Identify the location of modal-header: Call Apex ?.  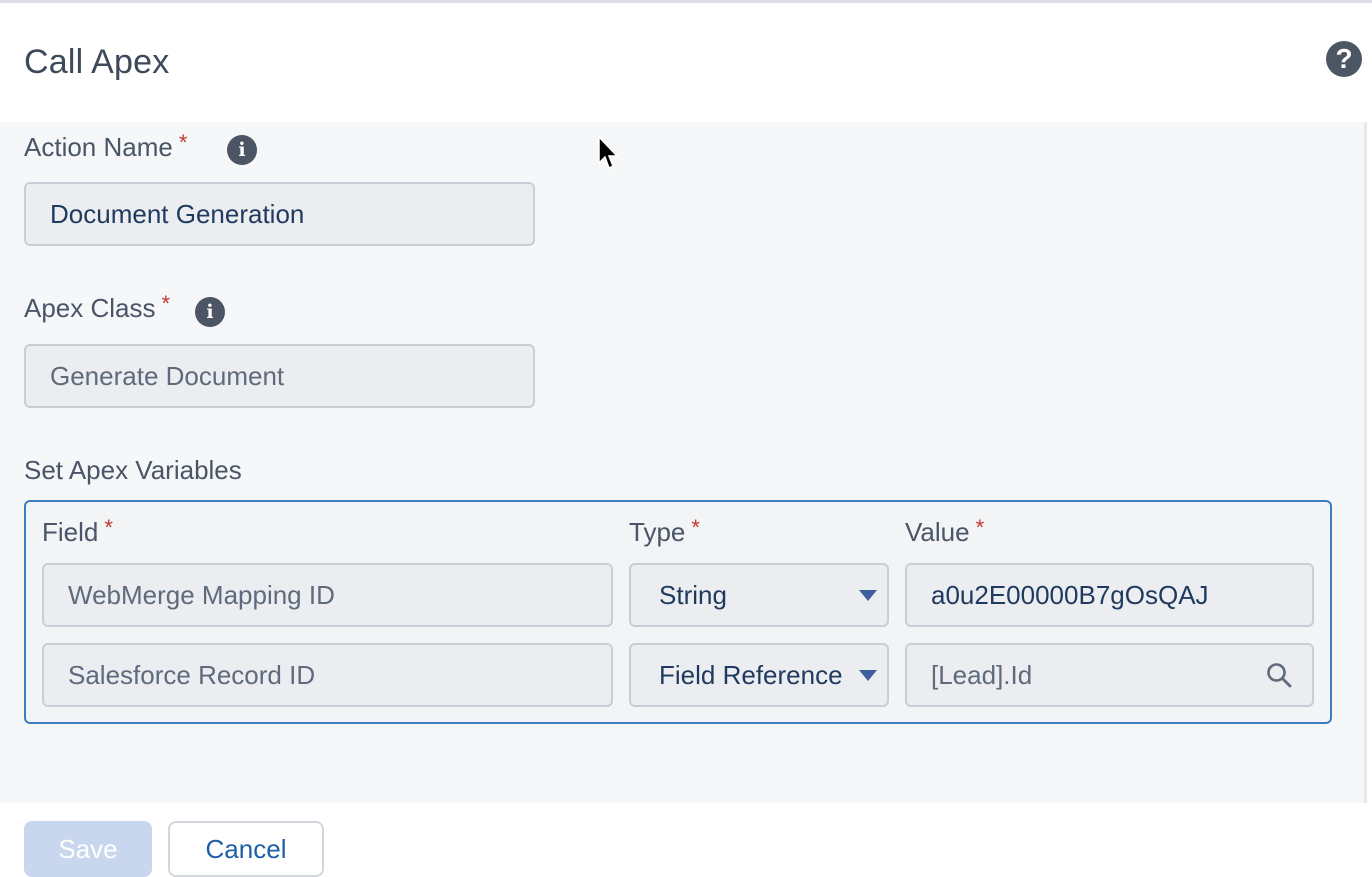
(686, 62).